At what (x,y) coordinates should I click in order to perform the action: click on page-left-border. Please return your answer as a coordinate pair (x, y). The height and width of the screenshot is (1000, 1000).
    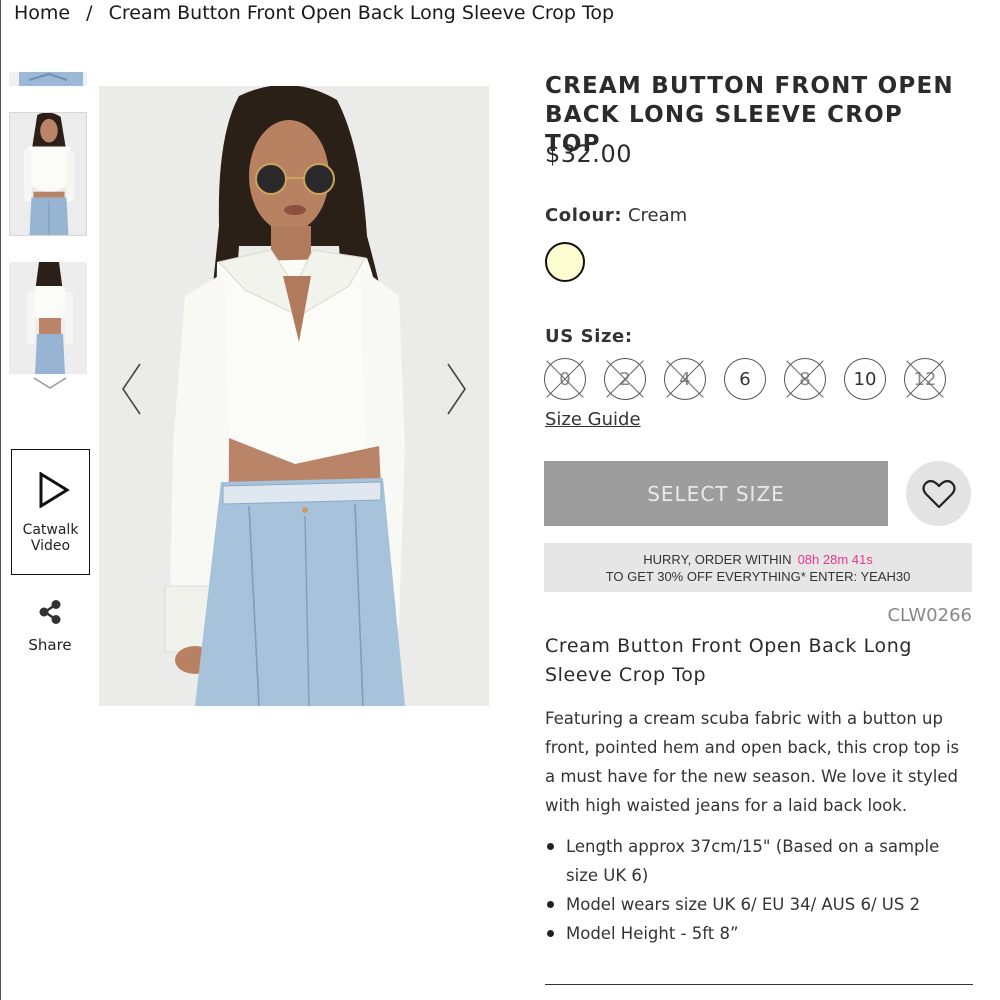
    Looking at the image, I should click on (0, 500).